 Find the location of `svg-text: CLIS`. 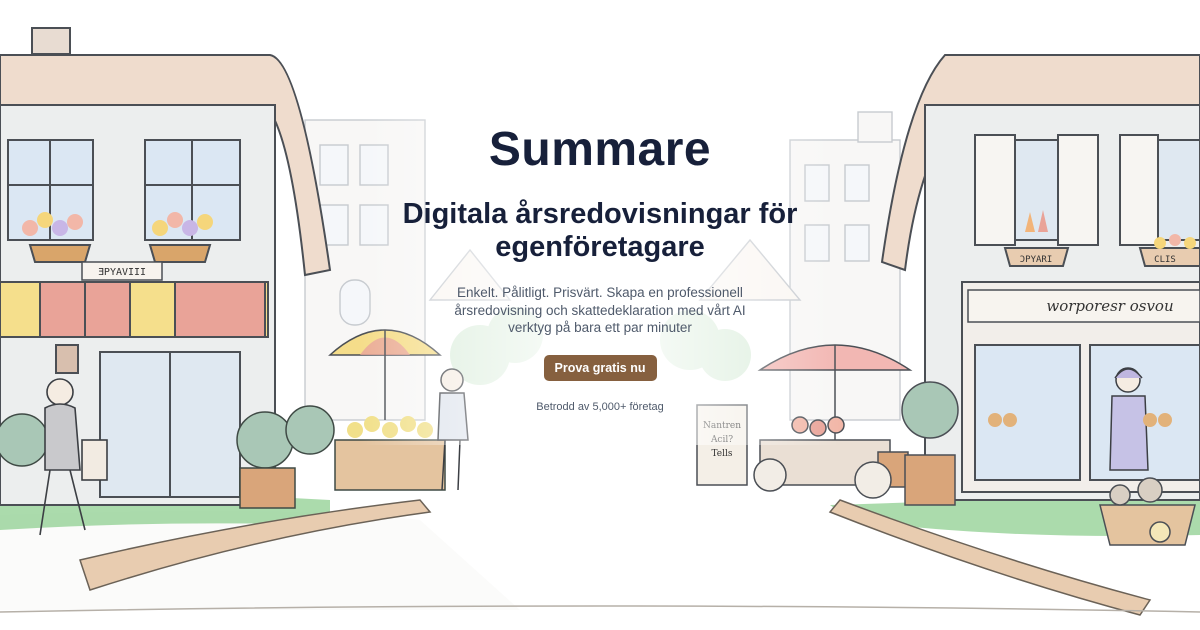

svg-text: CLIS is located at coordinates (1165, 260).